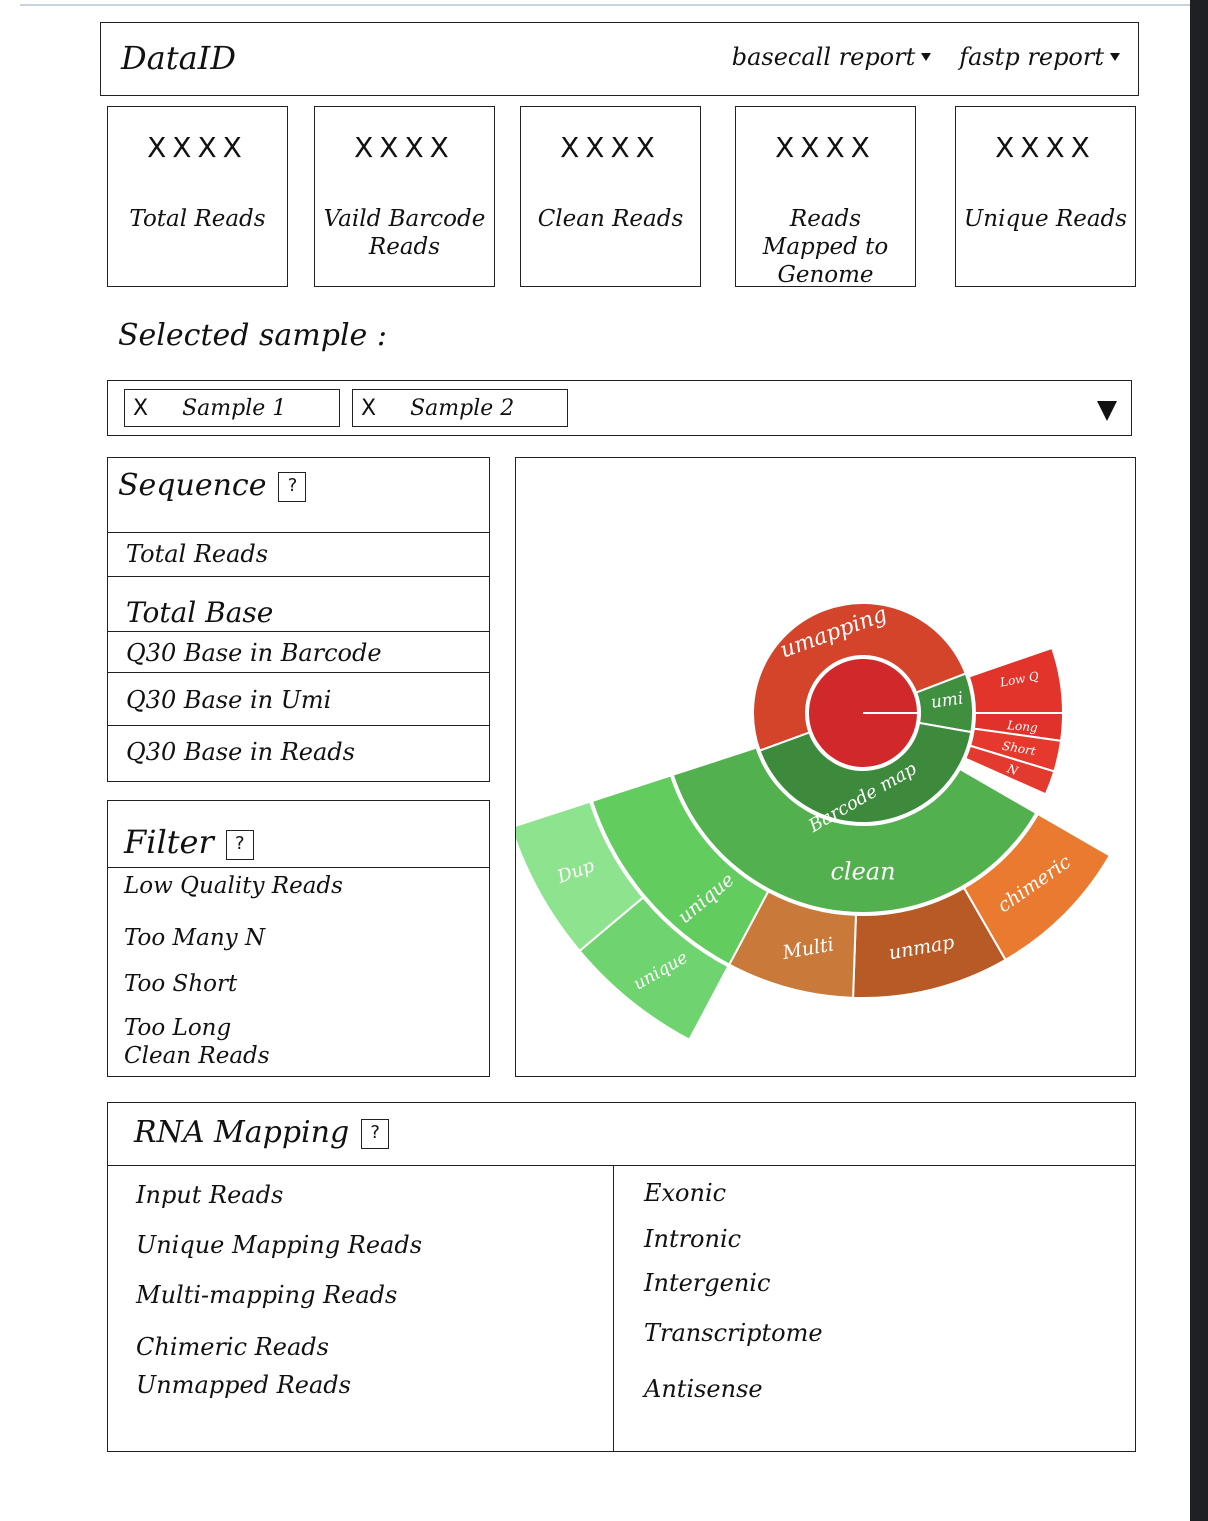 This screenshot has height=1521, width=1208. Describe the element at coordinates (733, 1333) in the screenshot. I see `mapping-region: Transcriptome` at that location.